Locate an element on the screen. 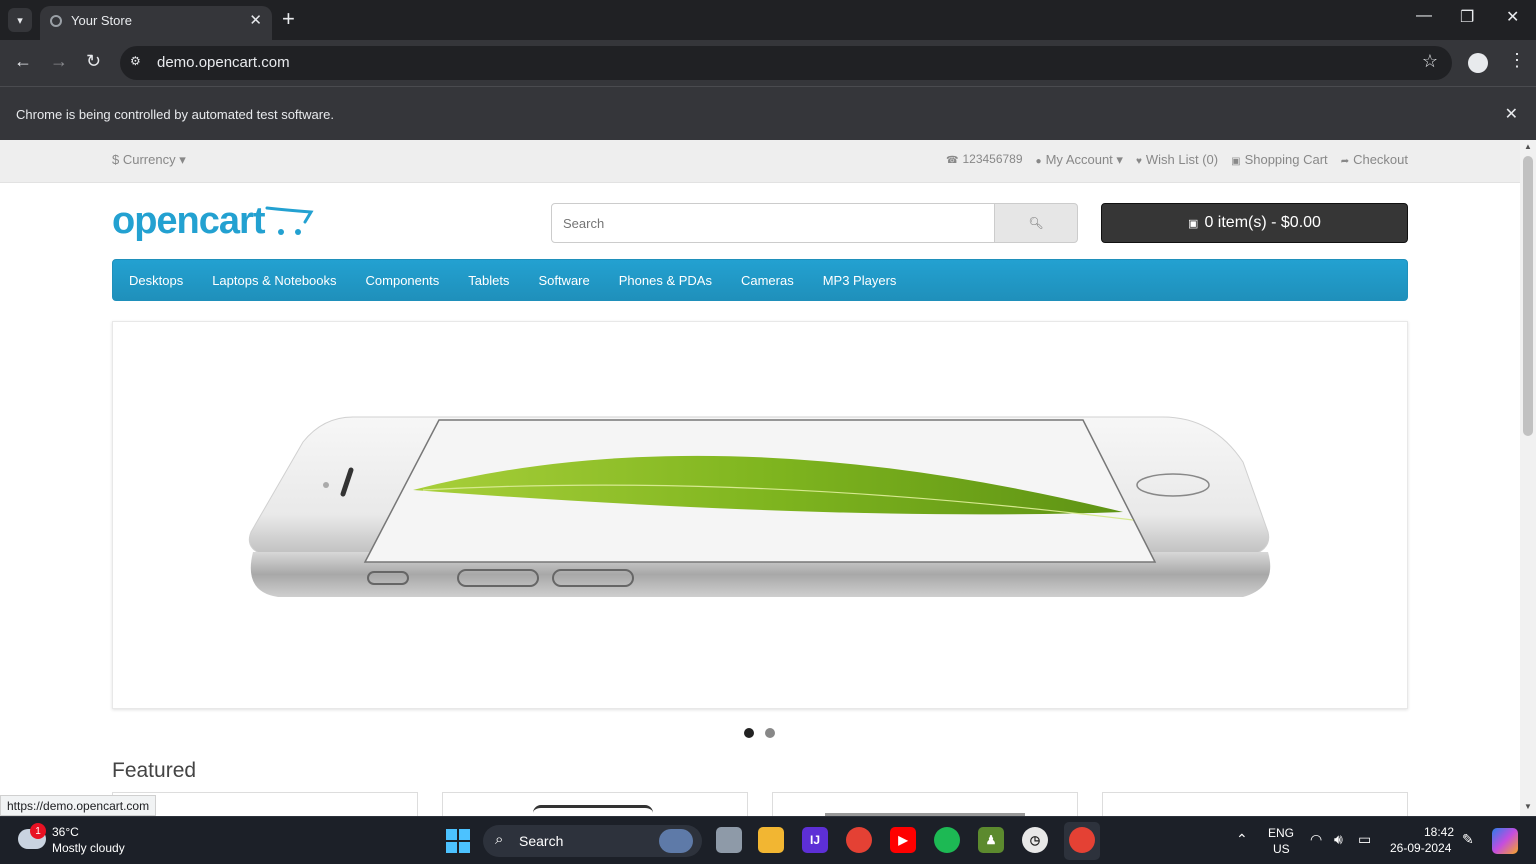 The image size is (1536, 864). language-secondary: US is located at coordinates (1281, 849).